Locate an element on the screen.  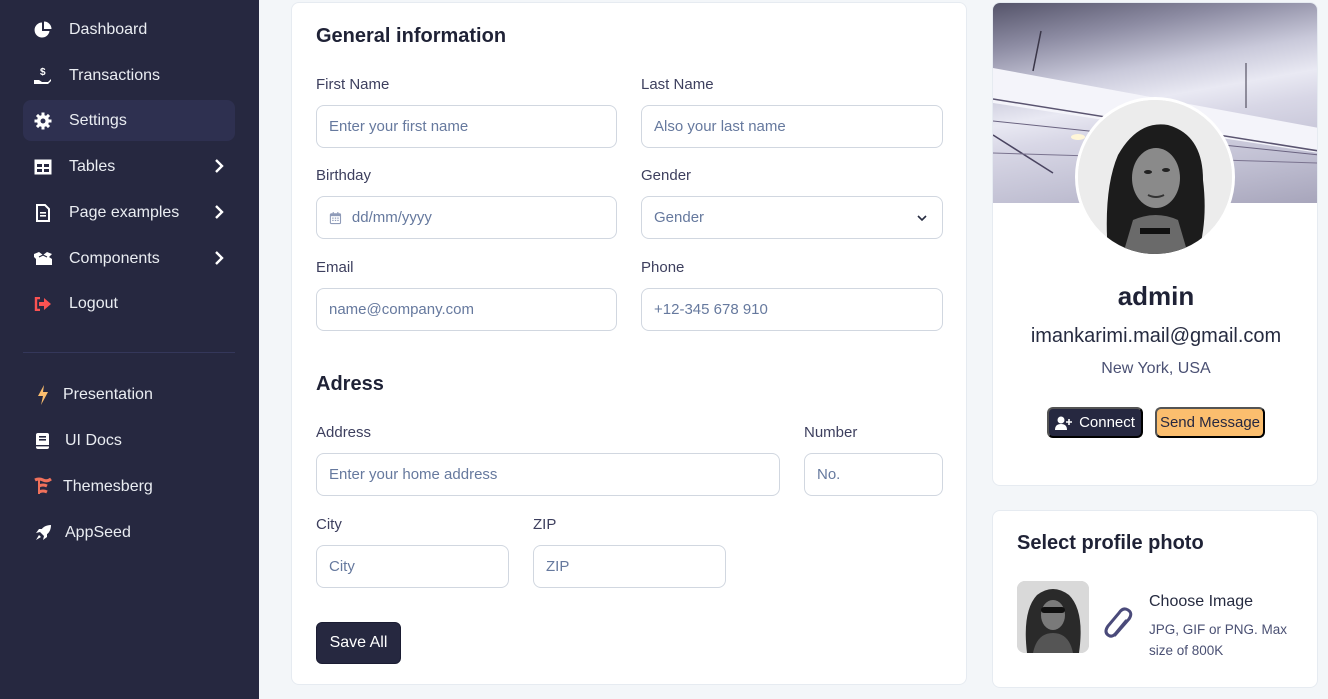
city-field is located at coordinates (412, 566).